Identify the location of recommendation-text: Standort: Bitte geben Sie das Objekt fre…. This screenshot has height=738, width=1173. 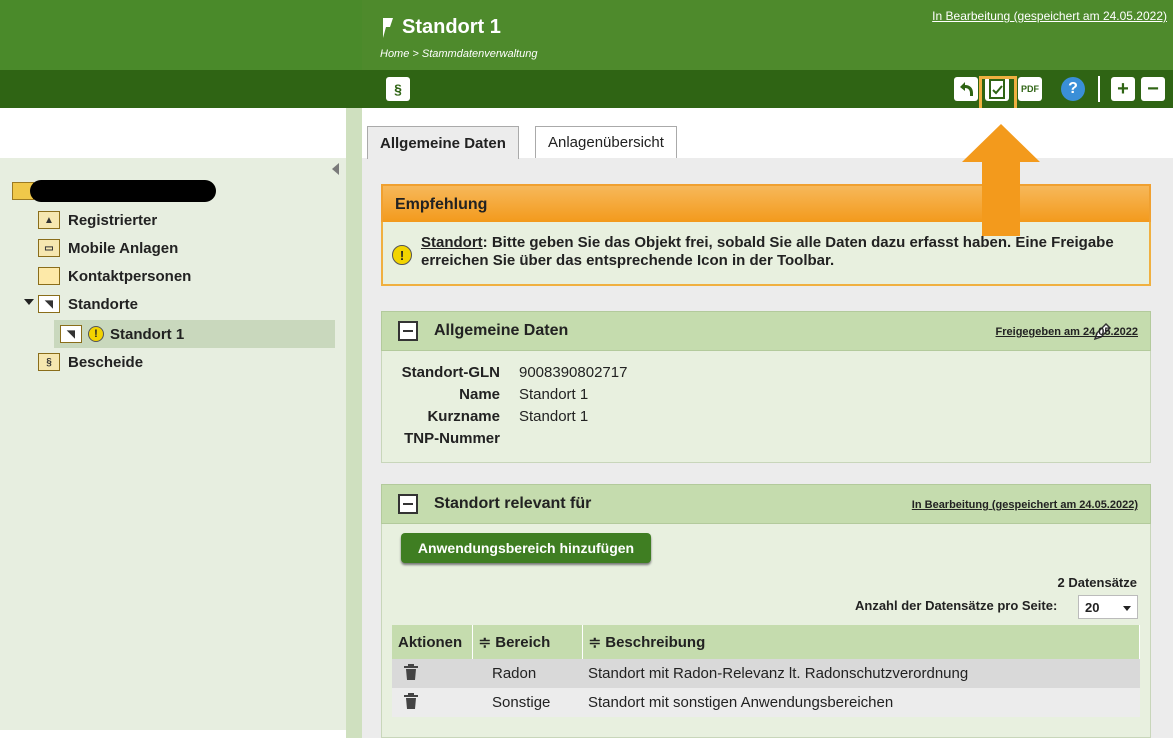
(771, 252).